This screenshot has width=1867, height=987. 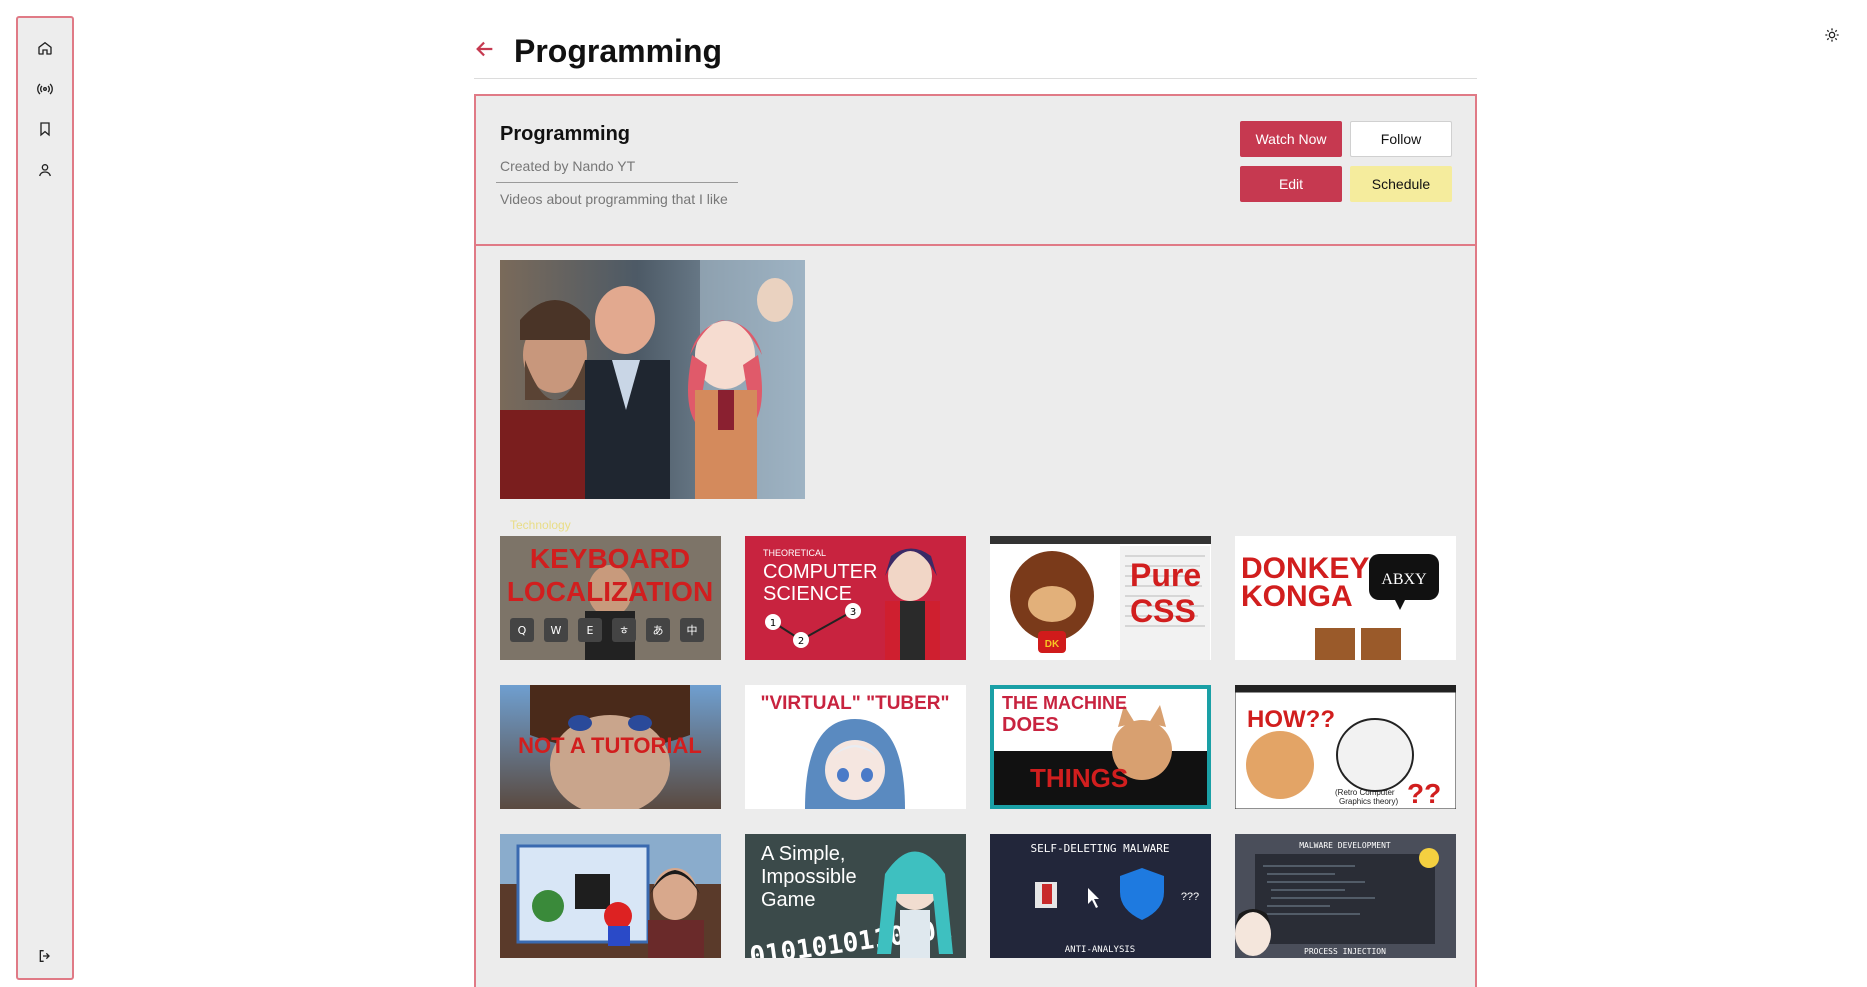 I want to click on broadcast-icon, so click(x=45, y=89).